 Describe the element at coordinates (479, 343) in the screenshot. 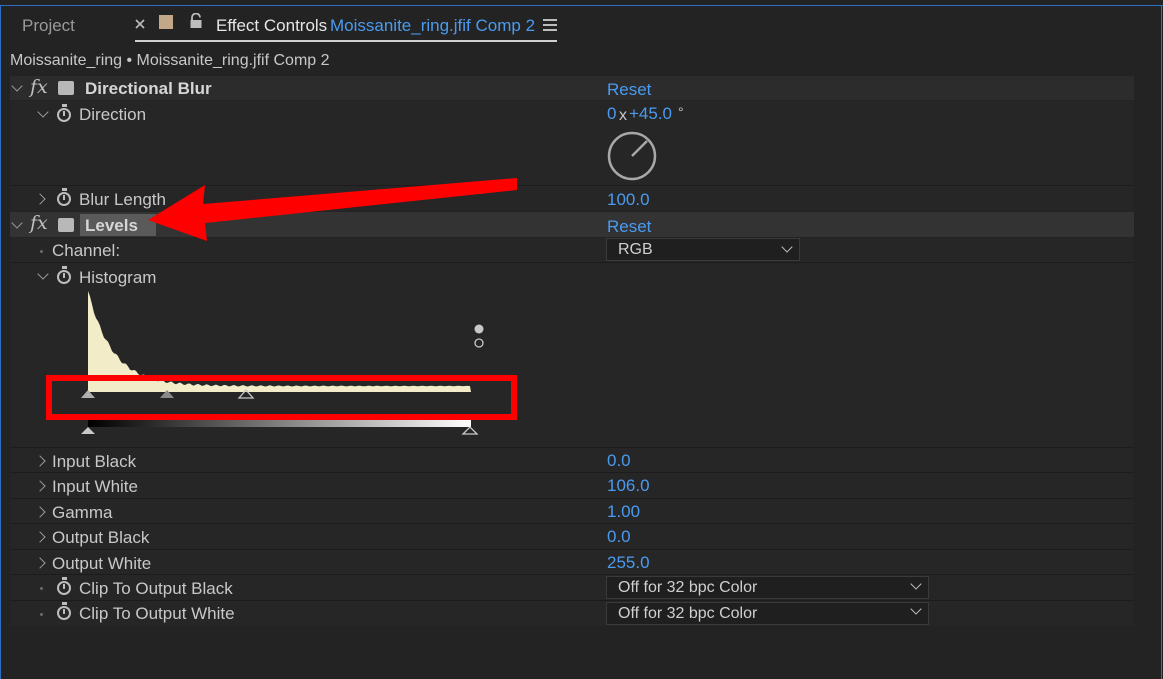

I see `histogram-channel-toggle-outline` at that location.